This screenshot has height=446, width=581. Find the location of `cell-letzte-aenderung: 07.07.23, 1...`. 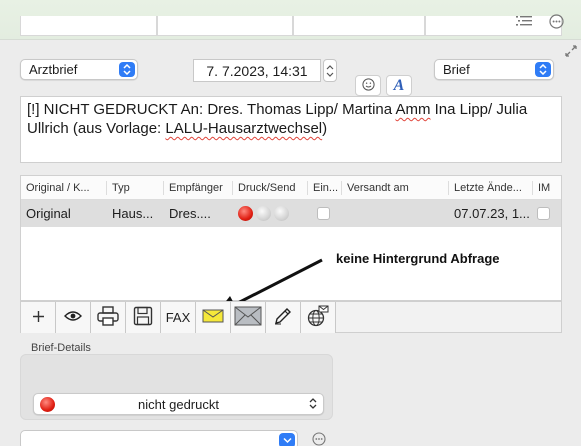

cell-letzte-aenderung: 07.07.23, 1... is located at coordinates (492, 213).